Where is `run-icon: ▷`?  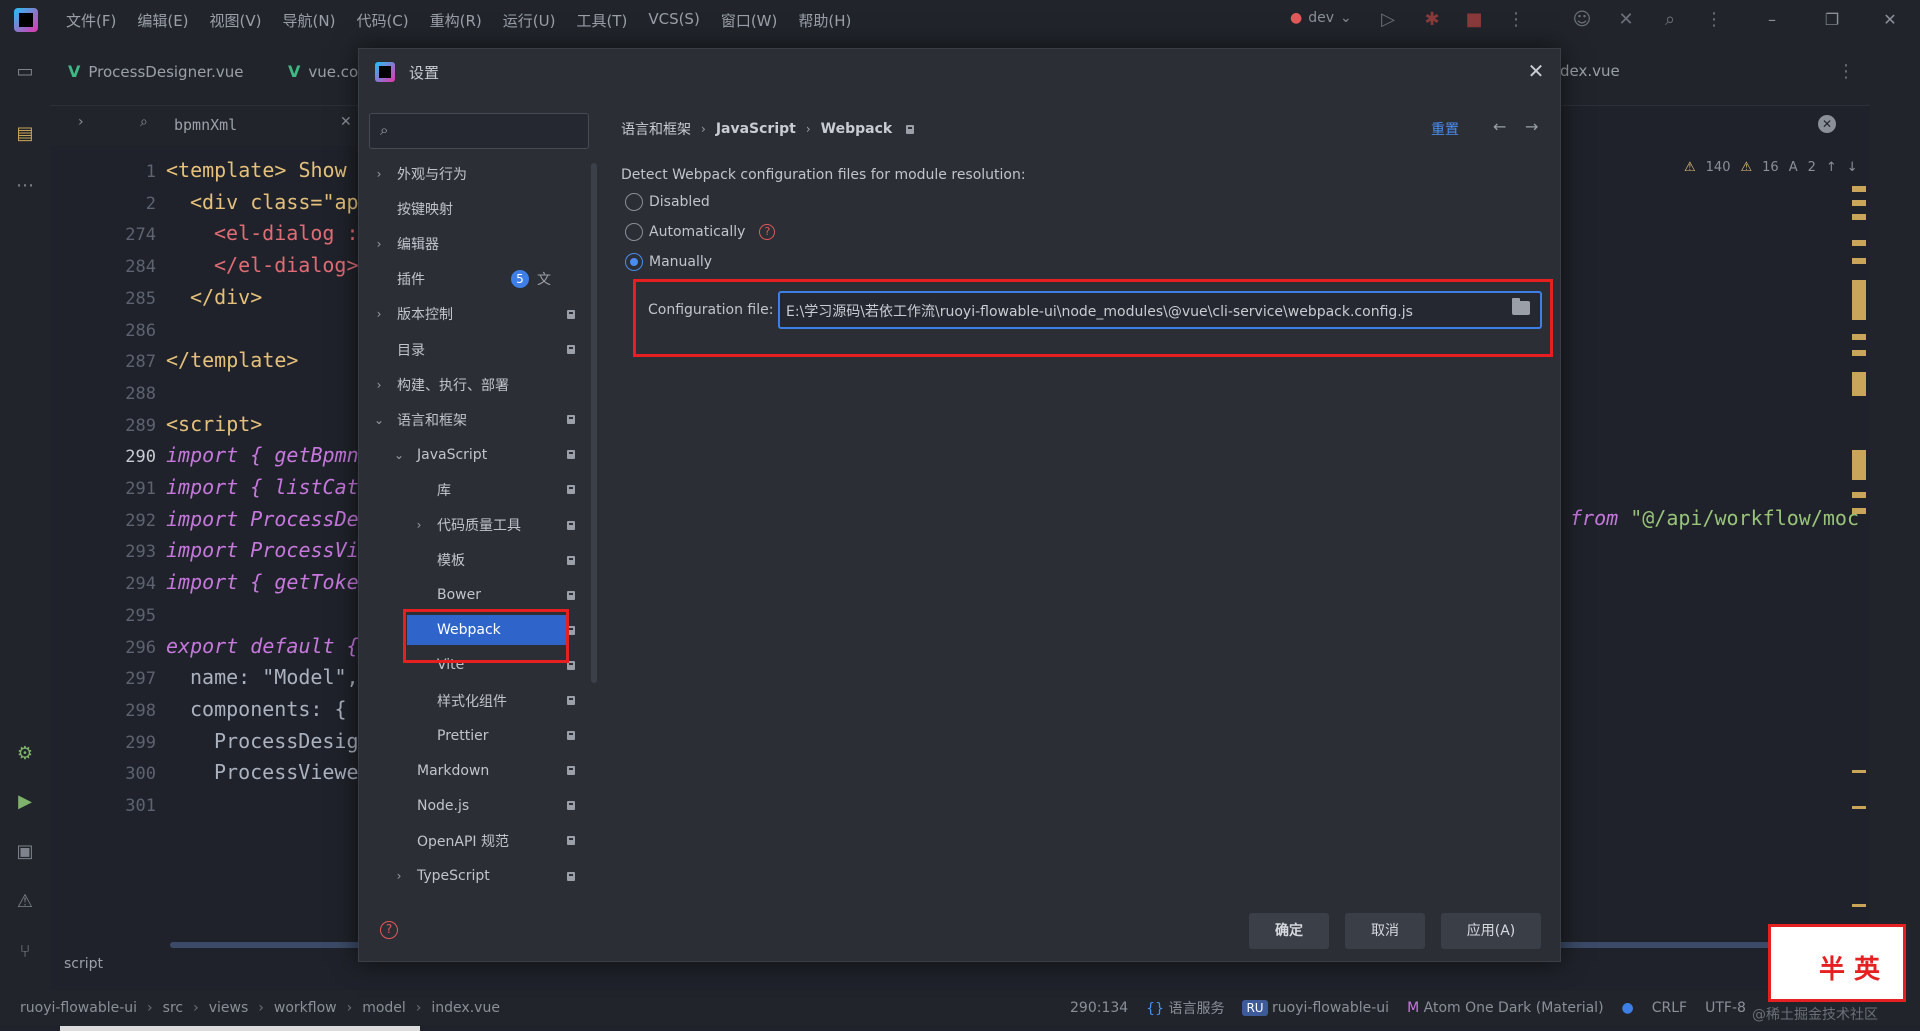 run-icon: ▷ is located at coordinates (1388, 20).